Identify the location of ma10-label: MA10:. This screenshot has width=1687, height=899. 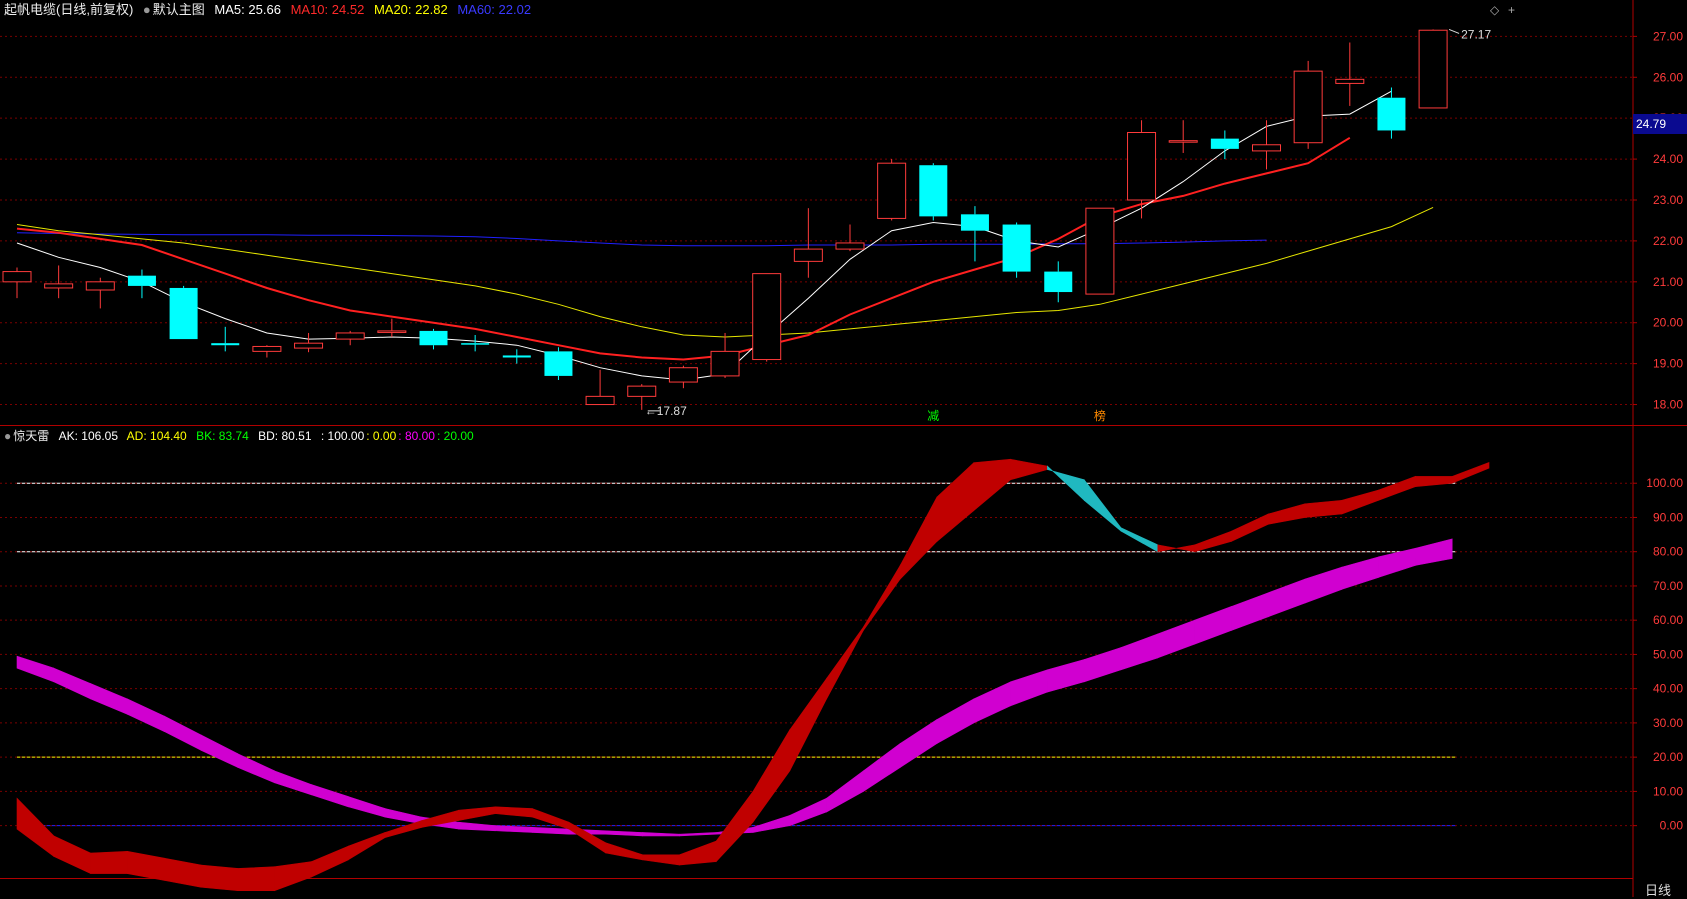
(309, 9).